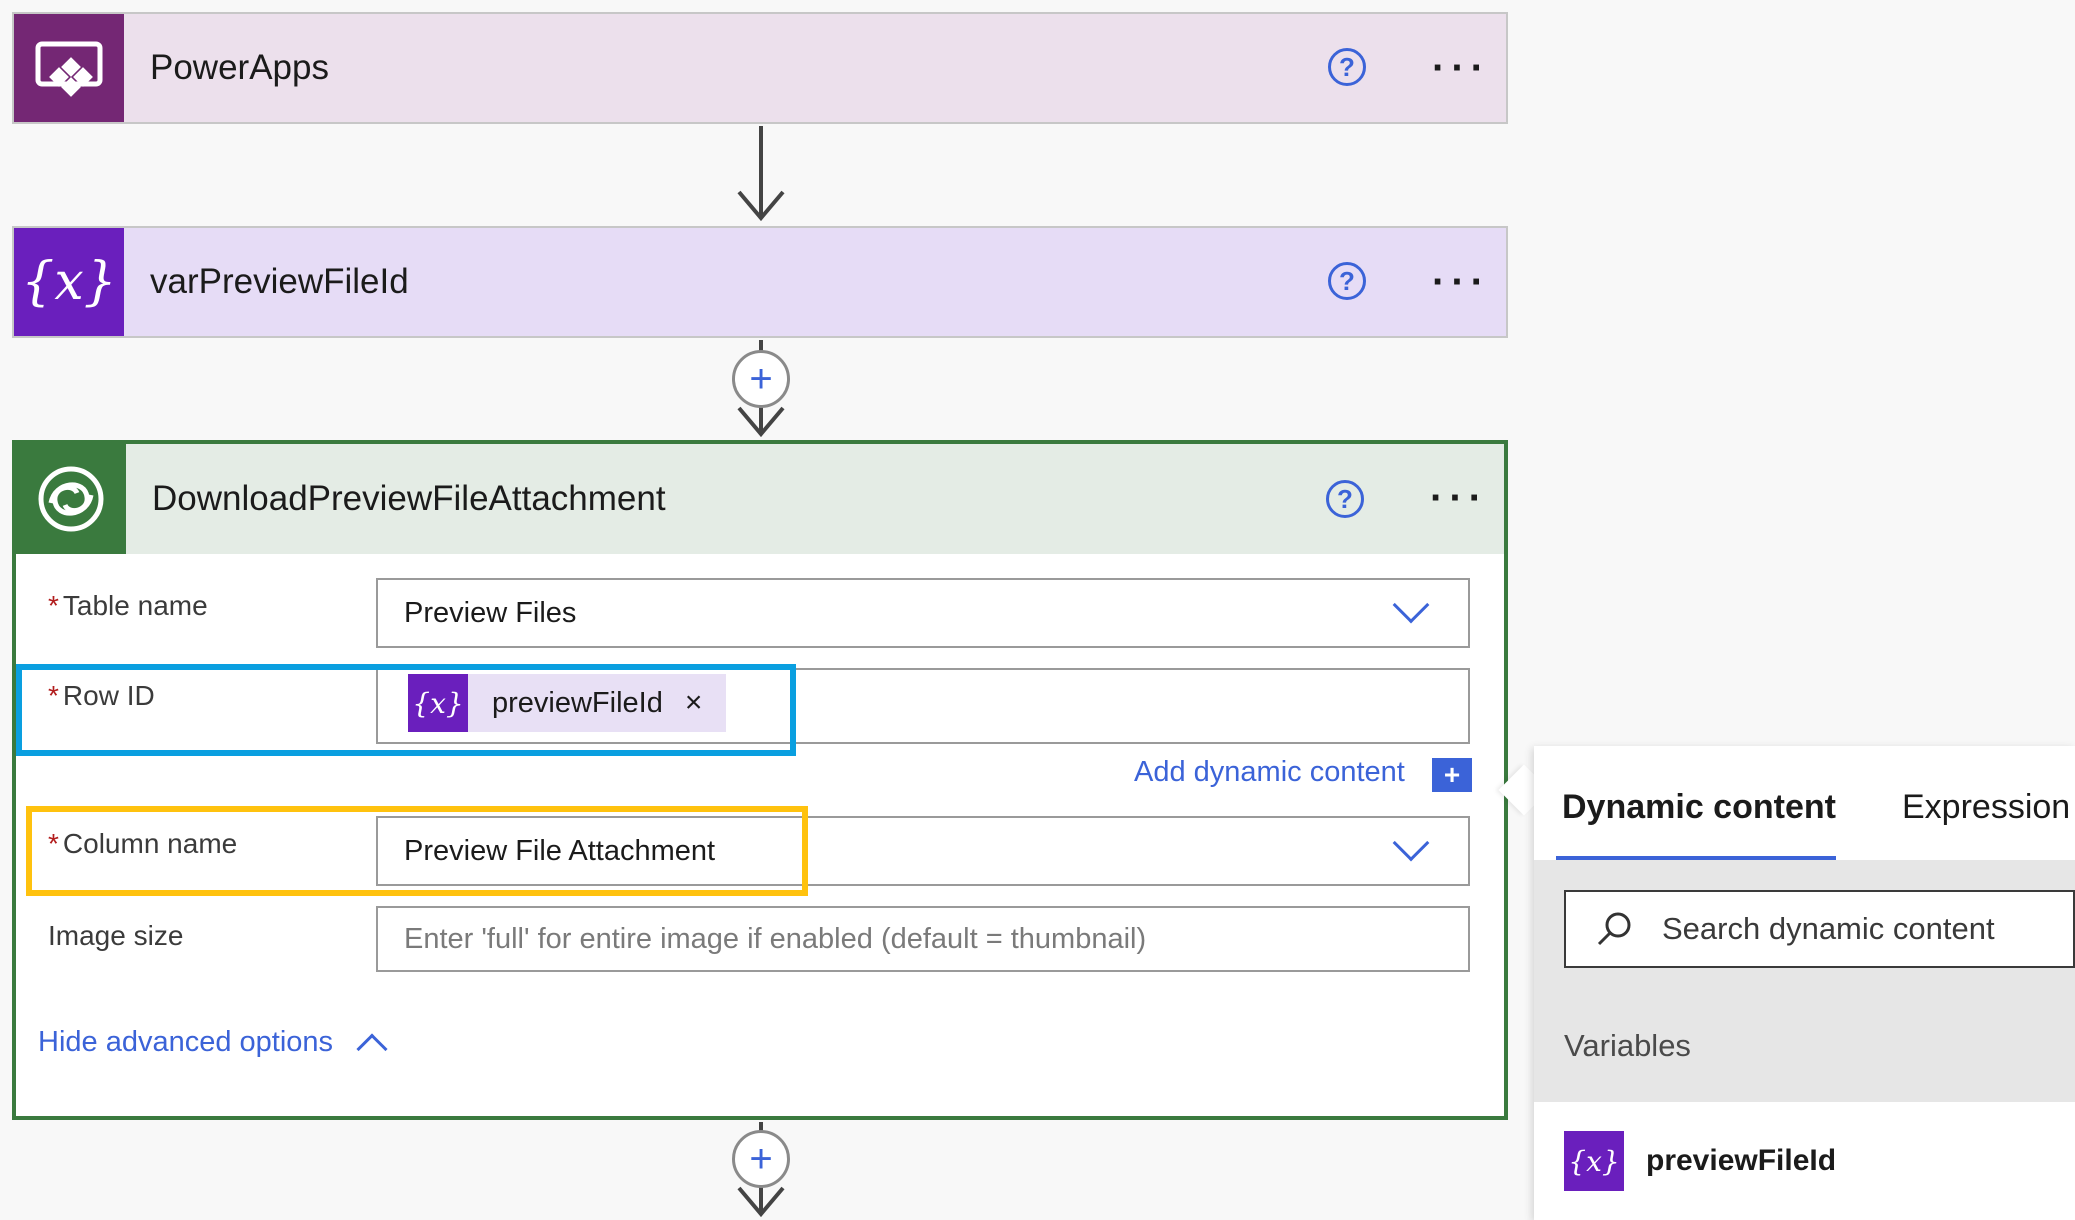 Image resolution: width=2075 pixels, height=1220 pixels. What do you see at coordinates (417, 851) in the screenshot?
I see `highlight-column-name` at bounding box center [417, 851].